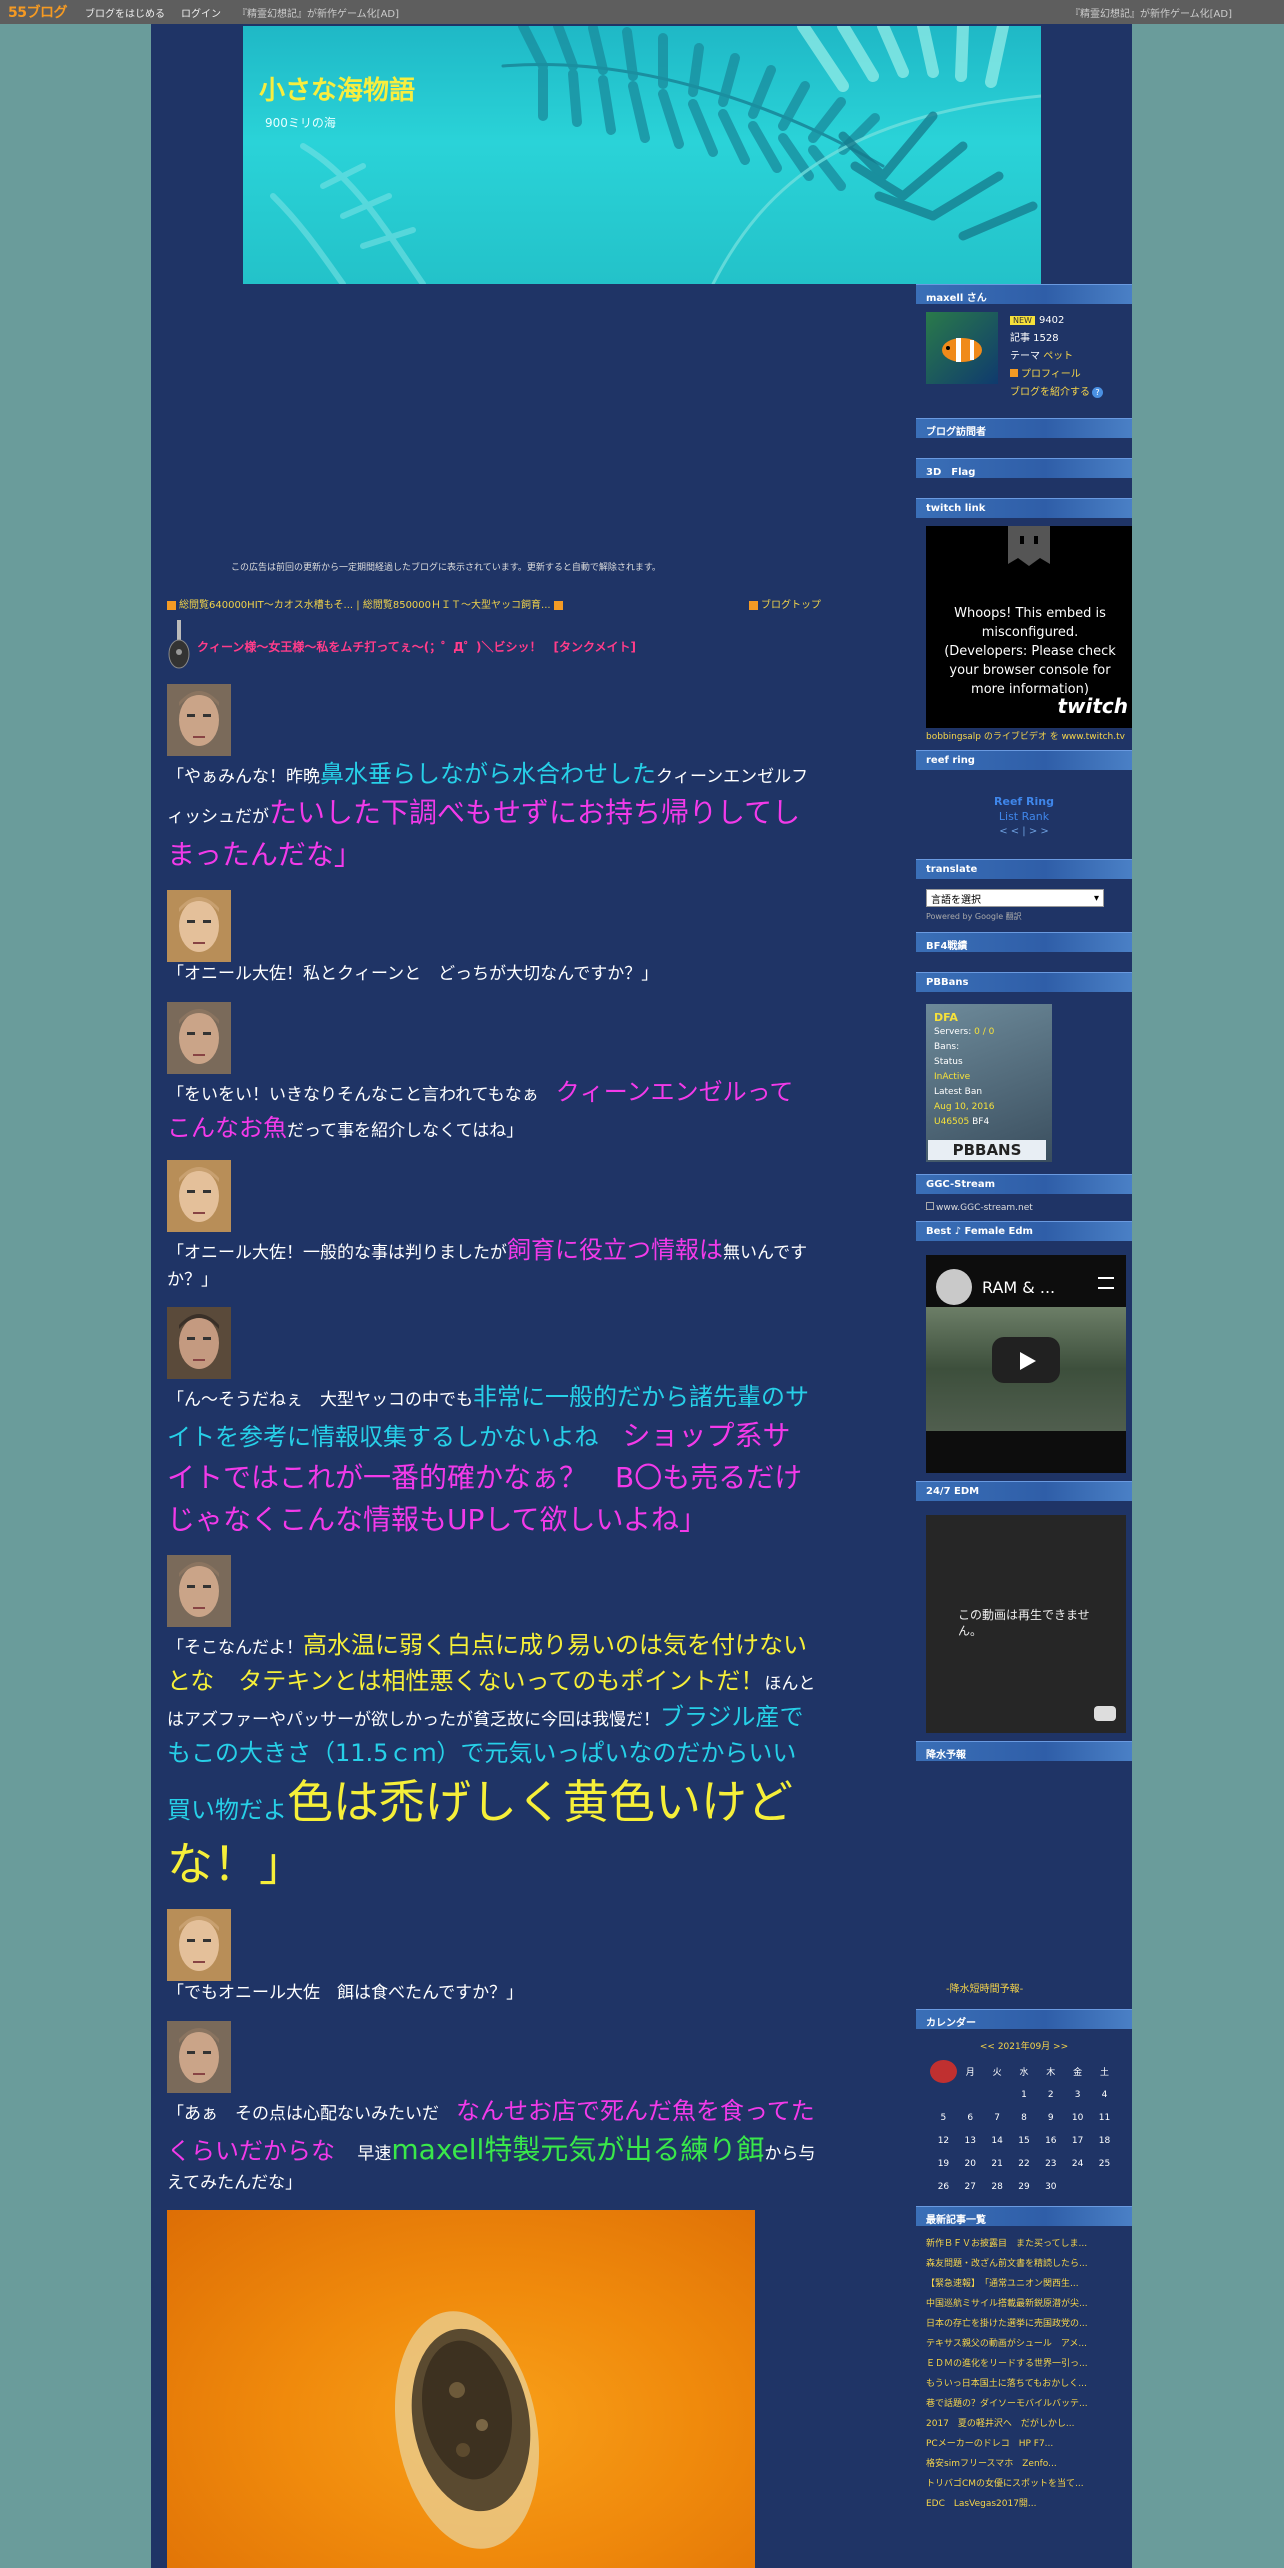 The width and height of the screenshot is (1284, 2568). Describe the element at coordinates (1024, 816) in the screenshot. I see `list-rank-link: List Rank` at that location.